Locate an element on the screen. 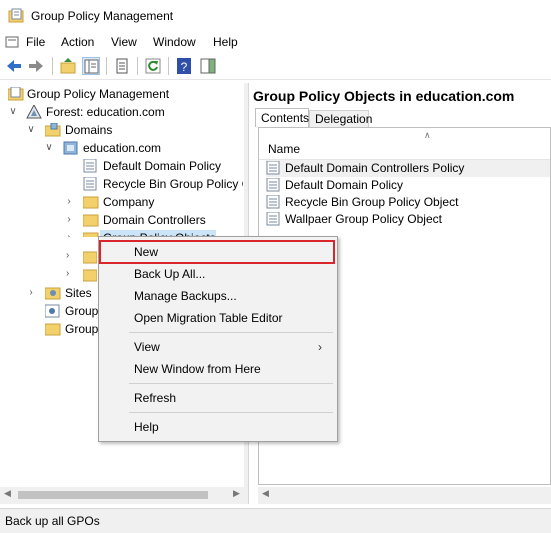 This screenshot has width=551, height=533. tab-delegation: Delegation is located at coordinates (340, 118).